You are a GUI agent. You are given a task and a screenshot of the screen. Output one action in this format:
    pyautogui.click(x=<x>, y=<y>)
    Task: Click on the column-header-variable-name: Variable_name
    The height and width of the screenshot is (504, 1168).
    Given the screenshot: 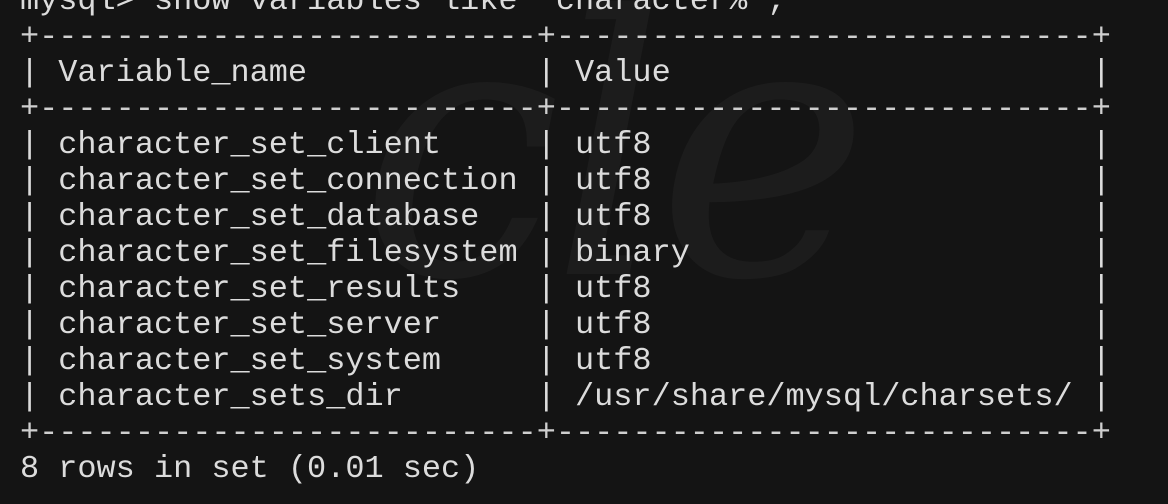 What is the action you would take?
    pyautogui.click(x=288, y=72)
    